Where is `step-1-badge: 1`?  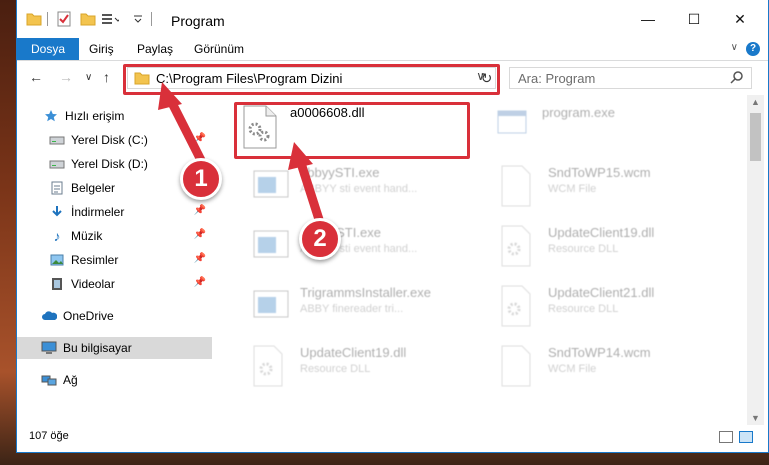
step-1-badge: 1 is located at coordinates (201, 179).